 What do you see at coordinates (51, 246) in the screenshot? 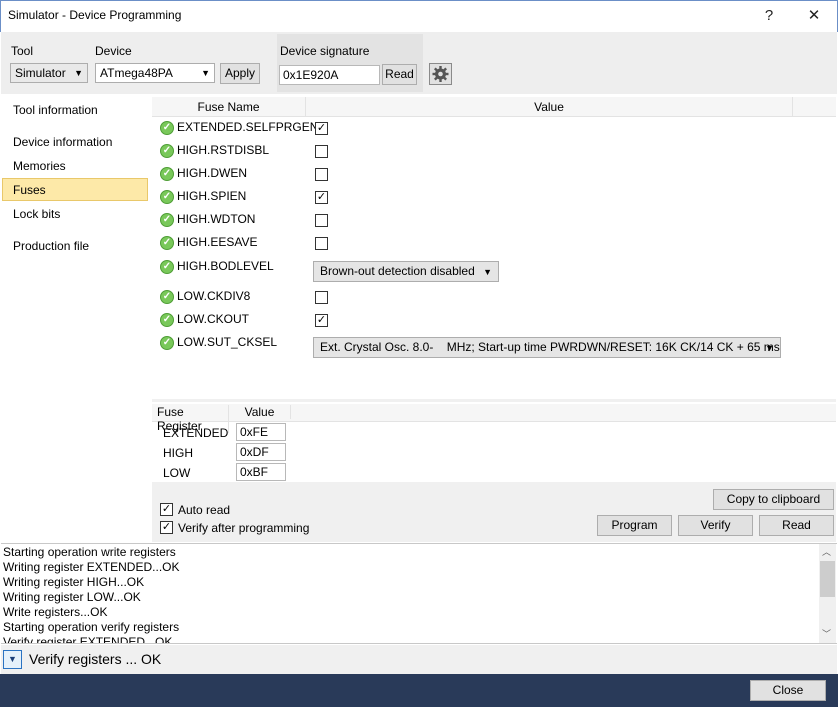
I see `sidebar-item-production-file: Production file` at bounding box center [51, 246].